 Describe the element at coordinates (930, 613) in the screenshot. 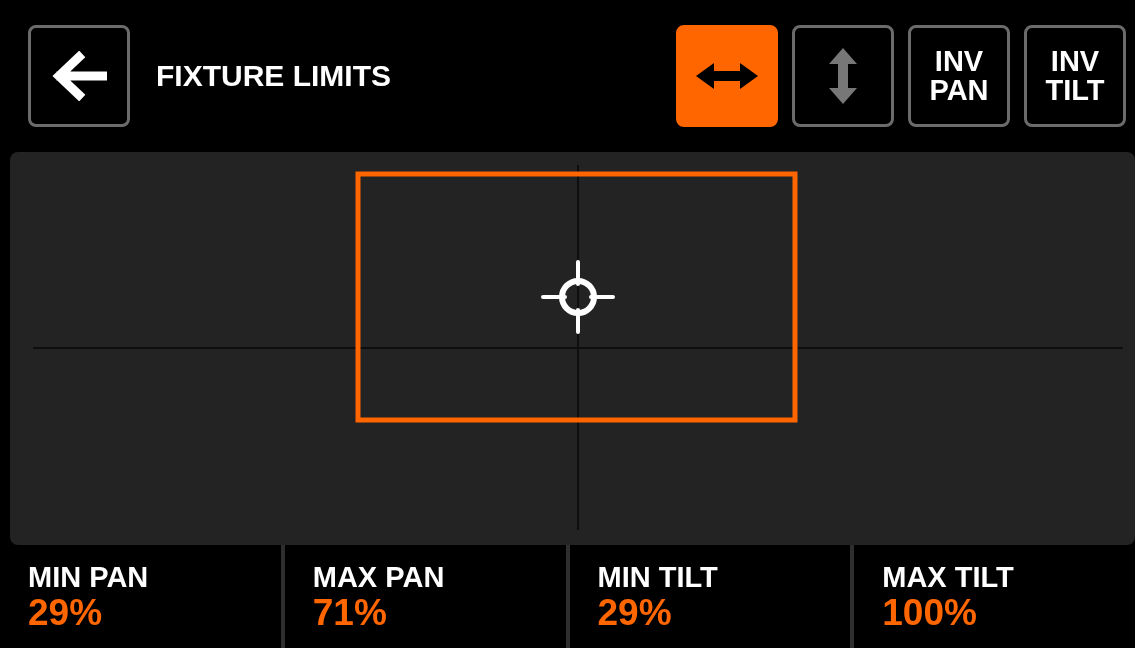

I see `limit-value: 100%` at that location.